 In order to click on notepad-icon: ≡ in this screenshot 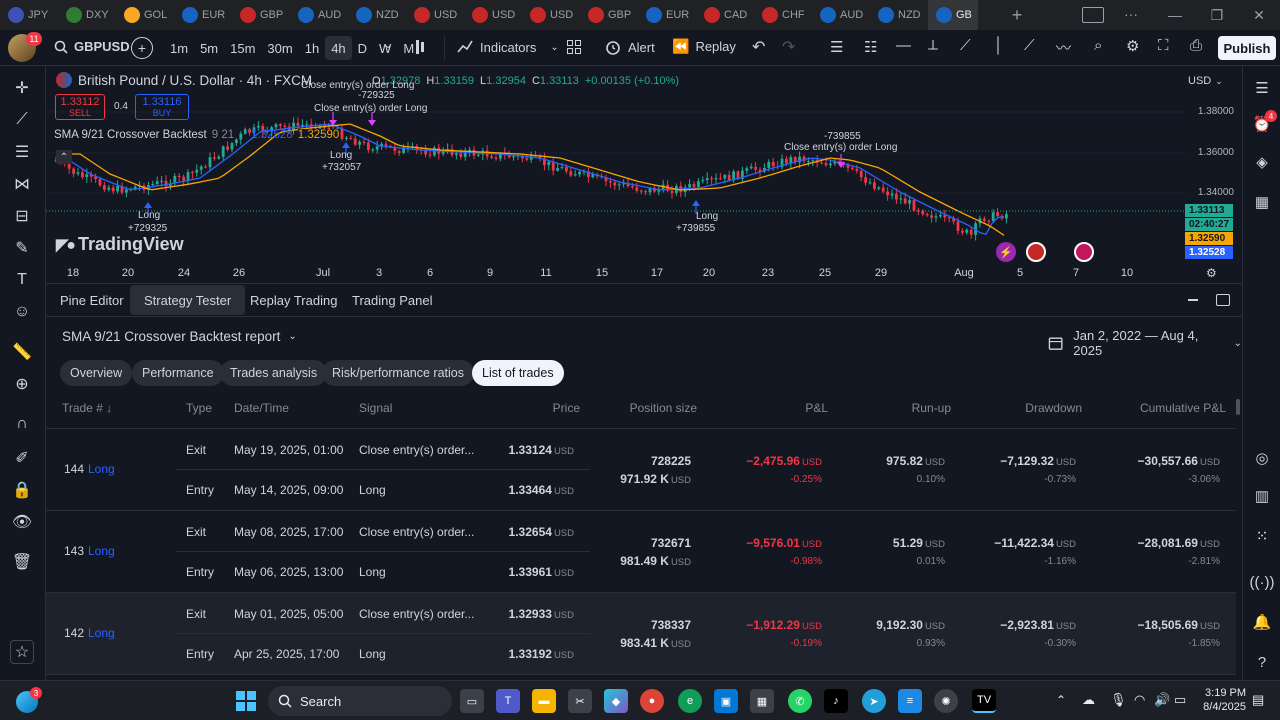, I will do `click(910, 701)`.